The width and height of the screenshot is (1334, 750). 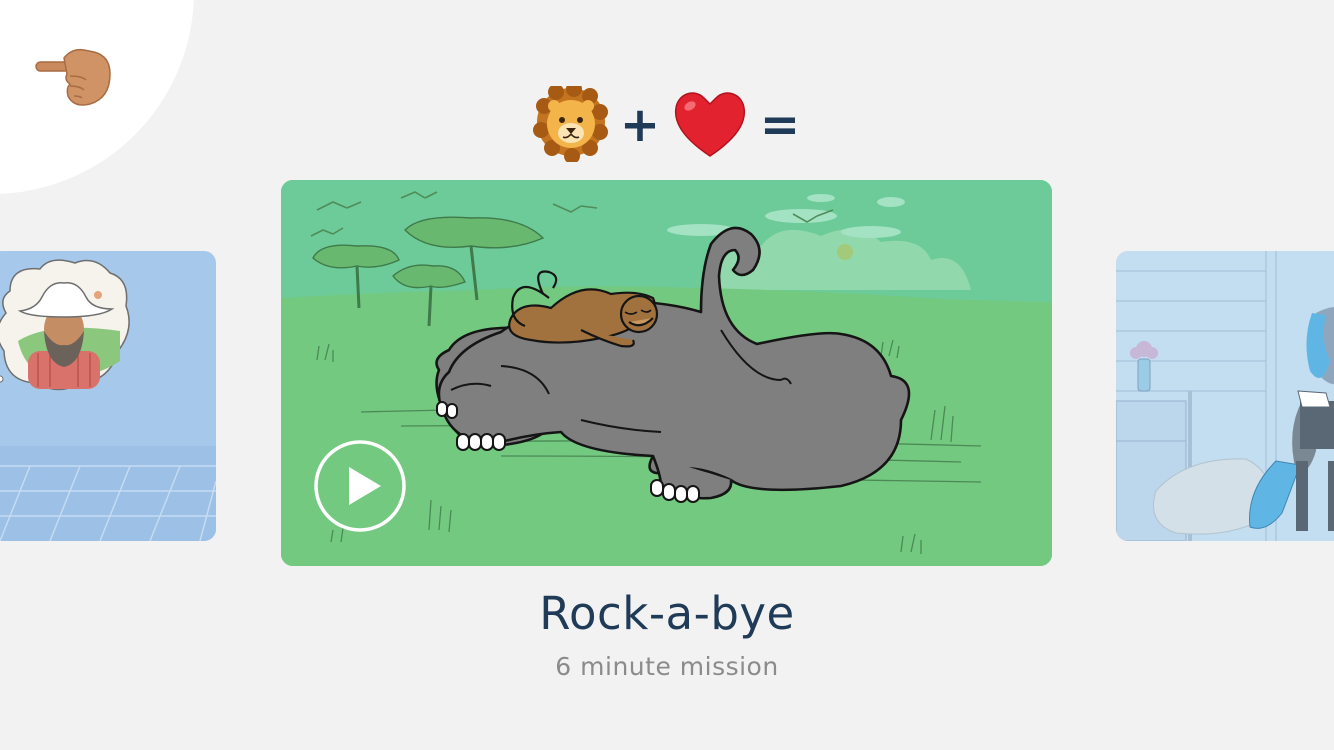 What do you see at coordinates (710, 124) in the screenshot?
I see `red-heart-icon` at bounding box center [710, 124].